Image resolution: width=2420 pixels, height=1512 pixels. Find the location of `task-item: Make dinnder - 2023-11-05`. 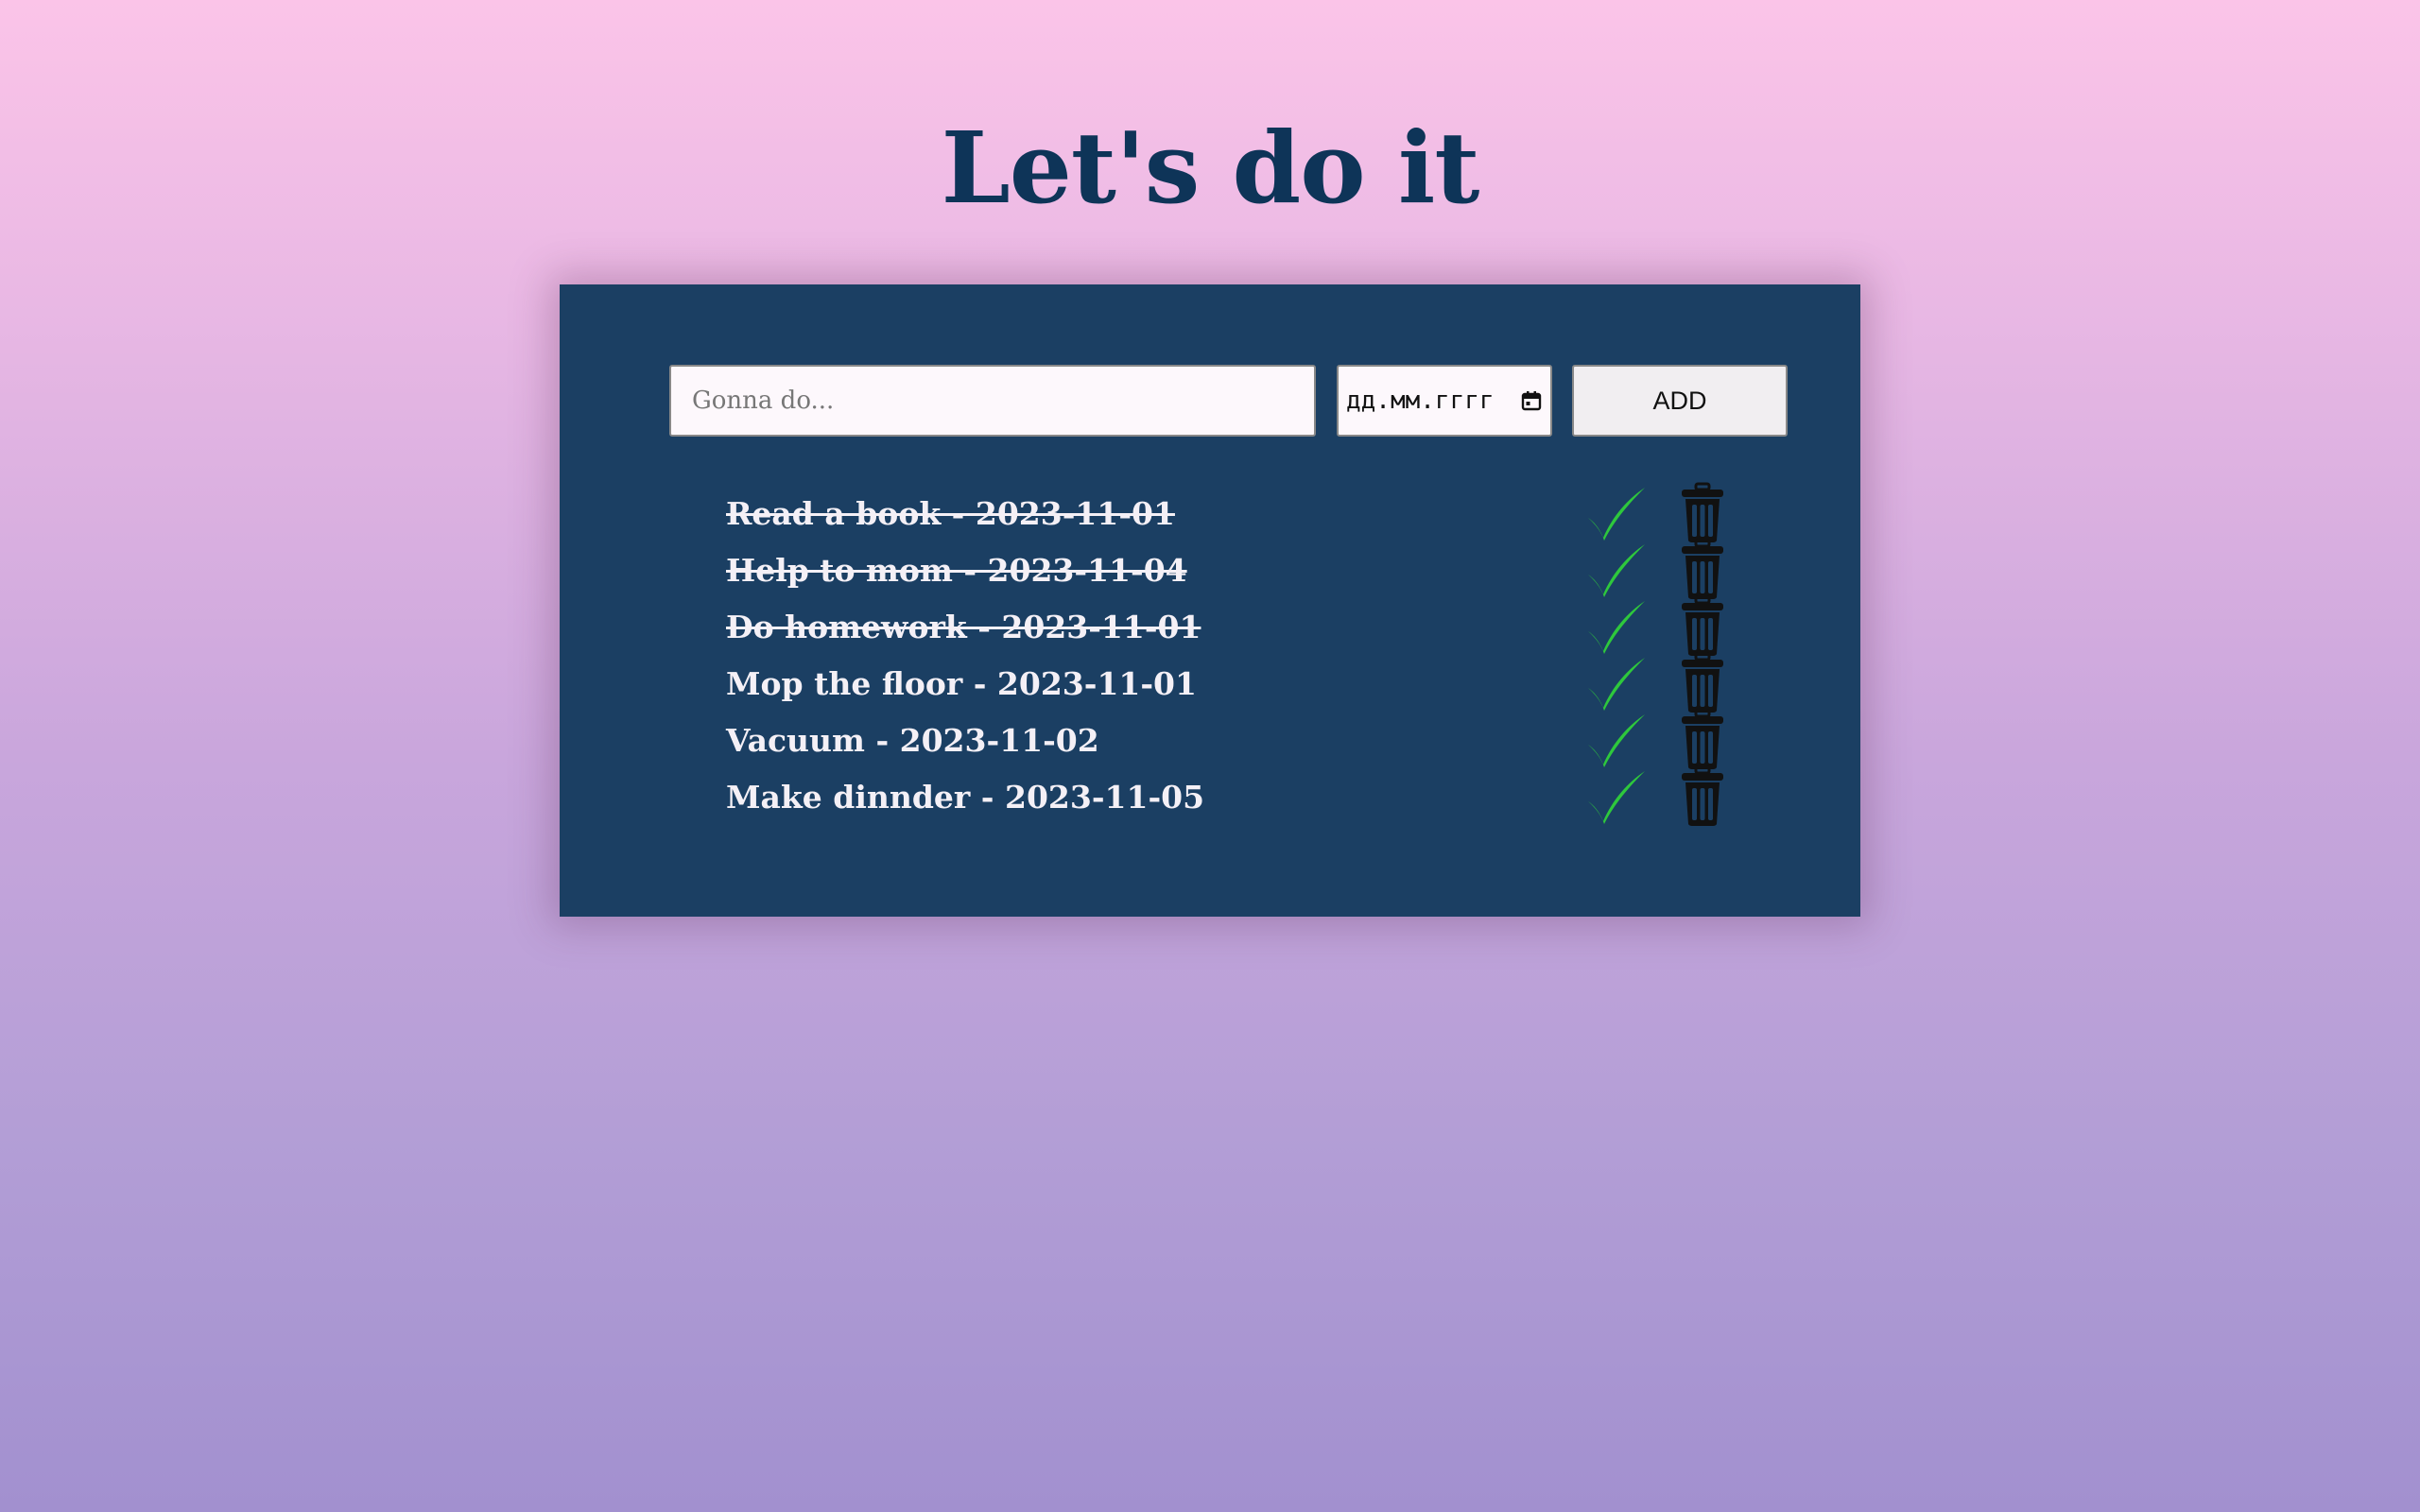

task-item: Make dinnder - 2023-11-05 is located at coordinates (1224, 795).